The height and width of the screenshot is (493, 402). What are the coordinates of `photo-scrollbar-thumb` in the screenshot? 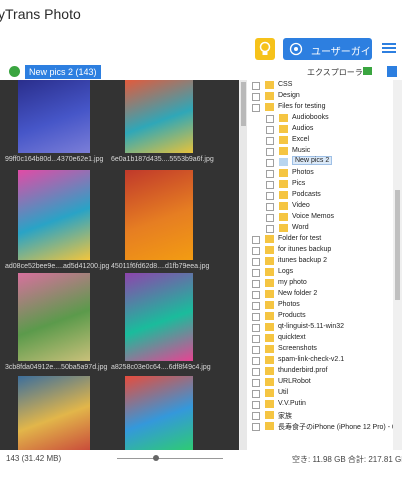 It's located at (243, 104).